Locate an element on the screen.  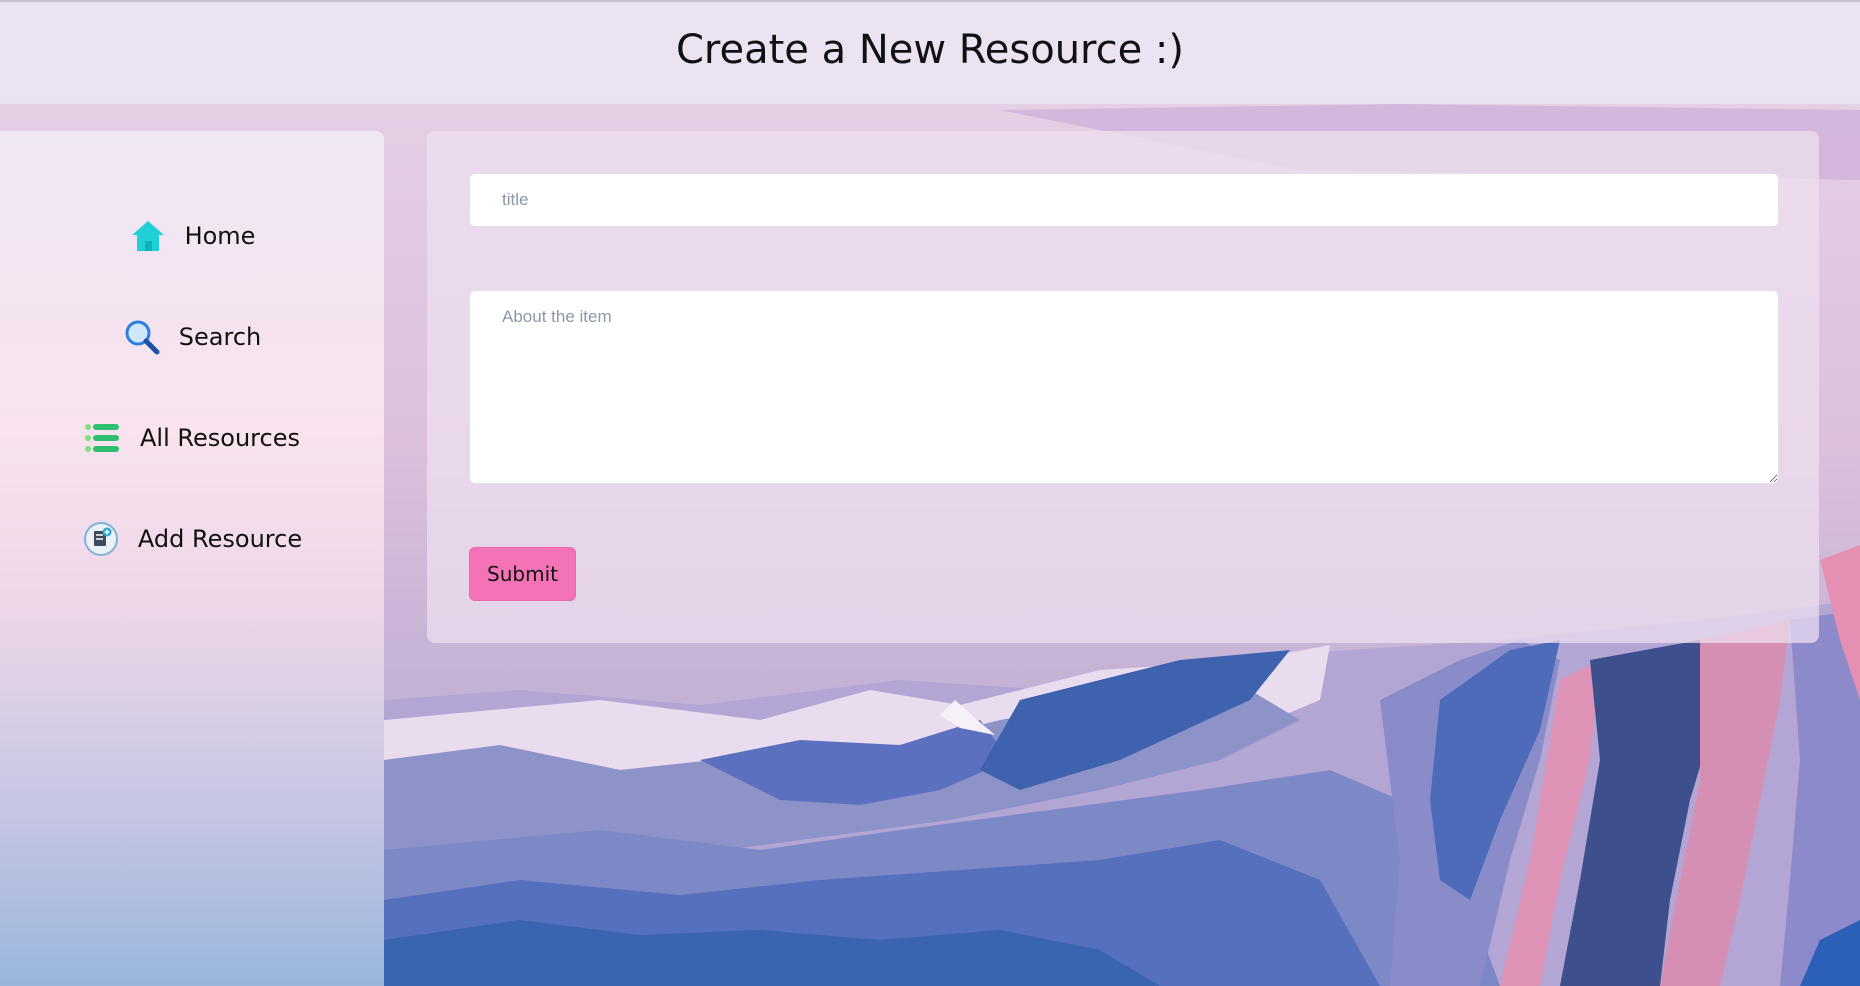
sidebar-item-label: Search is located at coordinates (220, 337).